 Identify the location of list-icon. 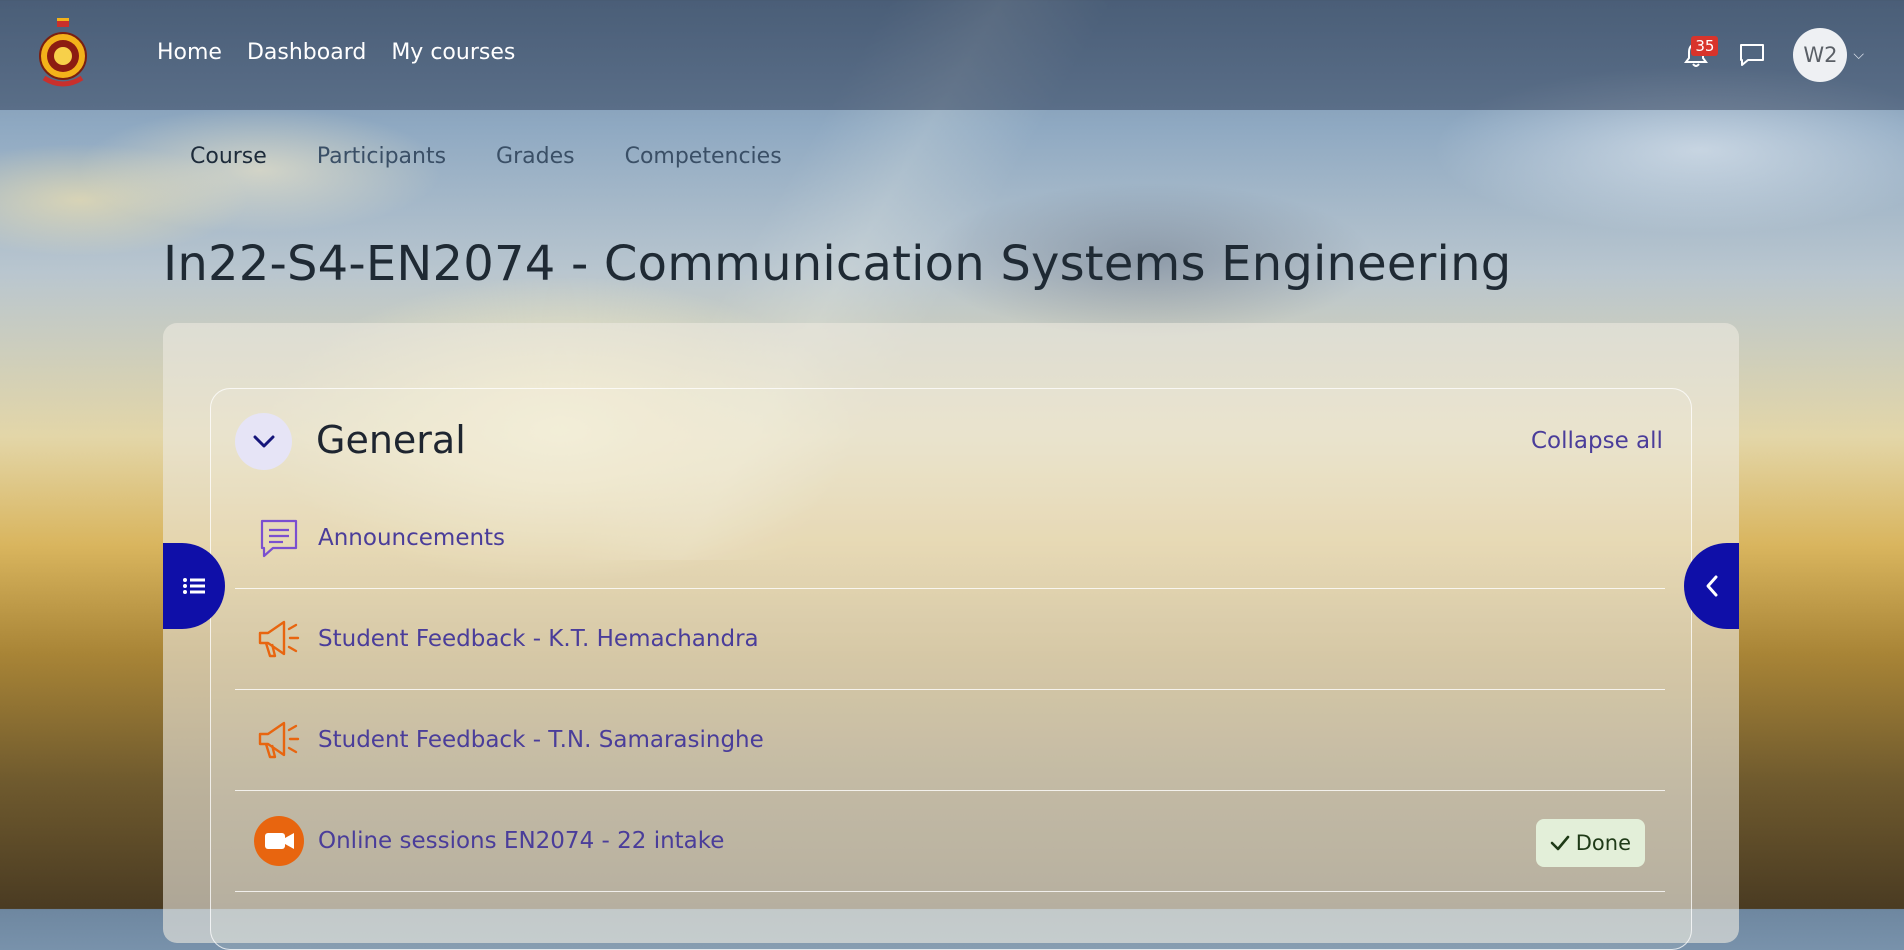
(194, 586).